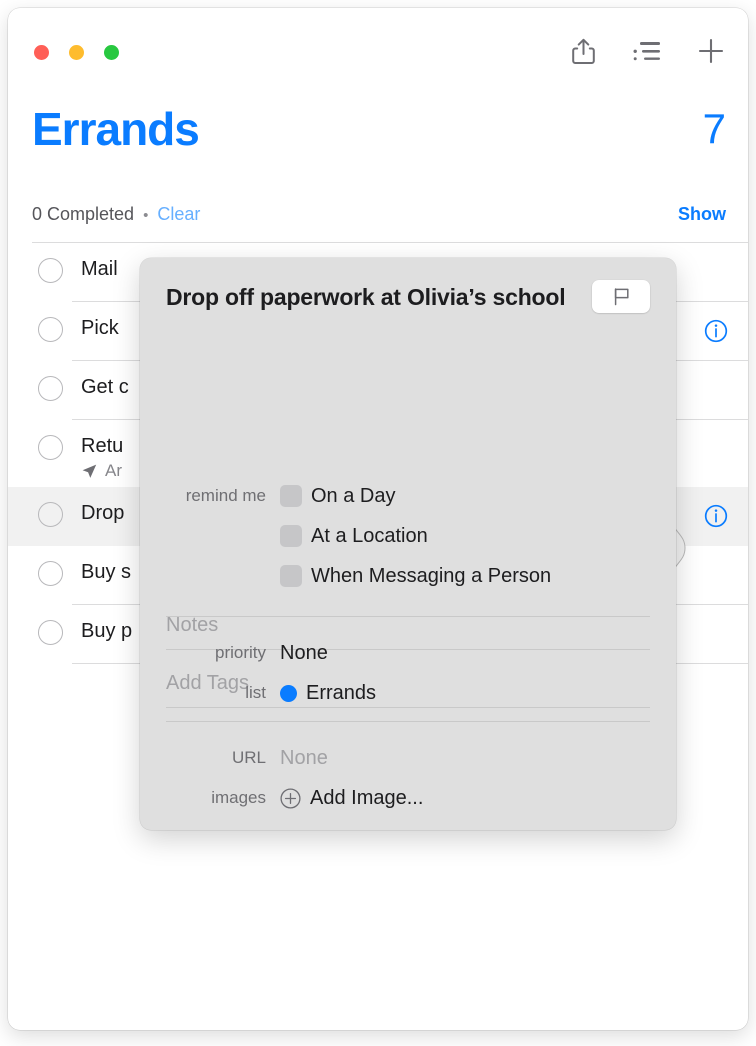 The image size is (756, 1046). Describe the element at coordinates (290, 798) in the screenshot. I see `plus-circle-icon` at that location.